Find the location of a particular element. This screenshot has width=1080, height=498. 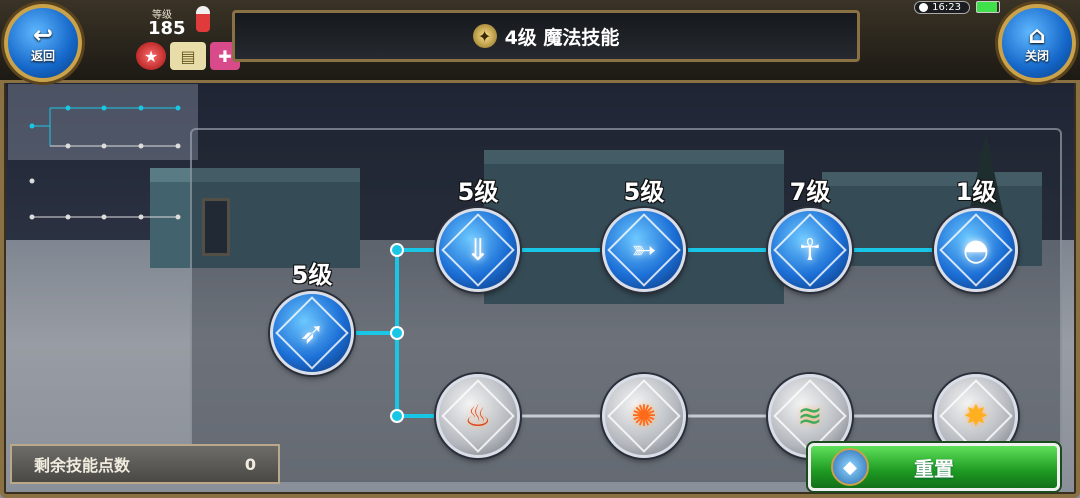

skill-node-top-4: ◓ 1级 is located at coordinates (976, 235).